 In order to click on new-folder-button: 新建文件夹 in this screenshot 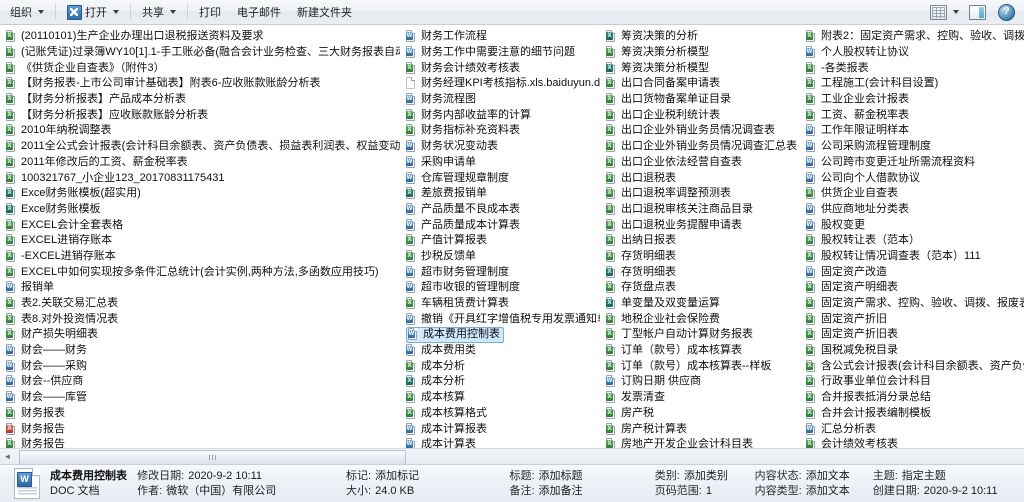, I will do `click(324, 12)`.